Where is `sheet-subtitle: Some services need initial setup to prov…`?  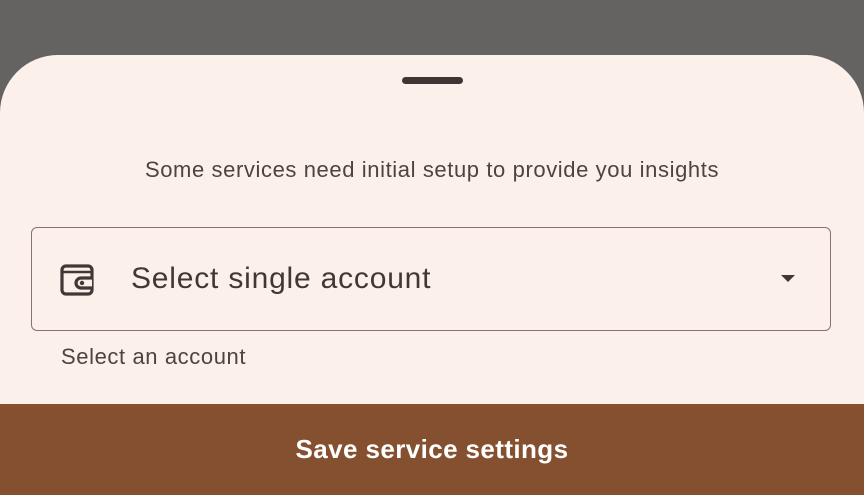 sheet-subtitle: Some services need initial setup to prov… is located at coordinates (432, 169).